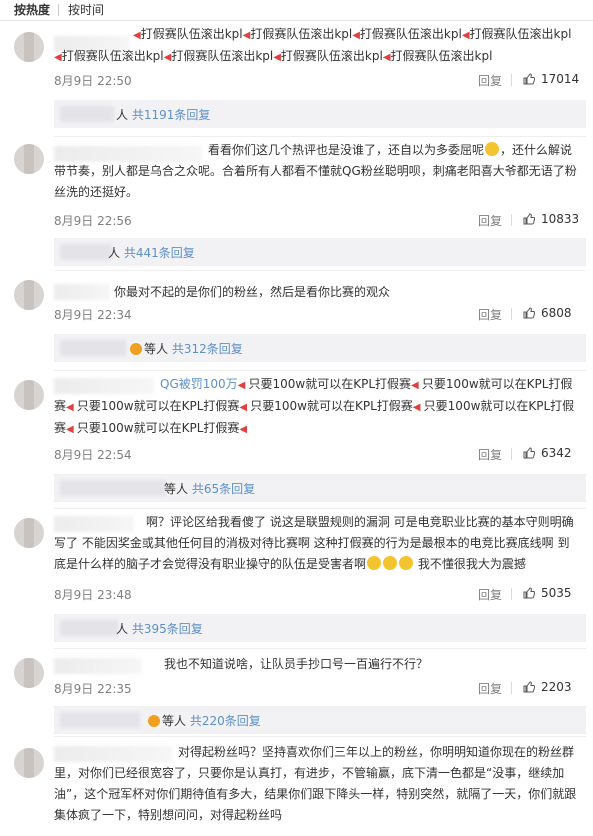 This screenshot has width=593, height=836. Describe the element at coordinates (93, 595) in the screenshot. I see `comment-date: 8月9日 23:48` at that location.